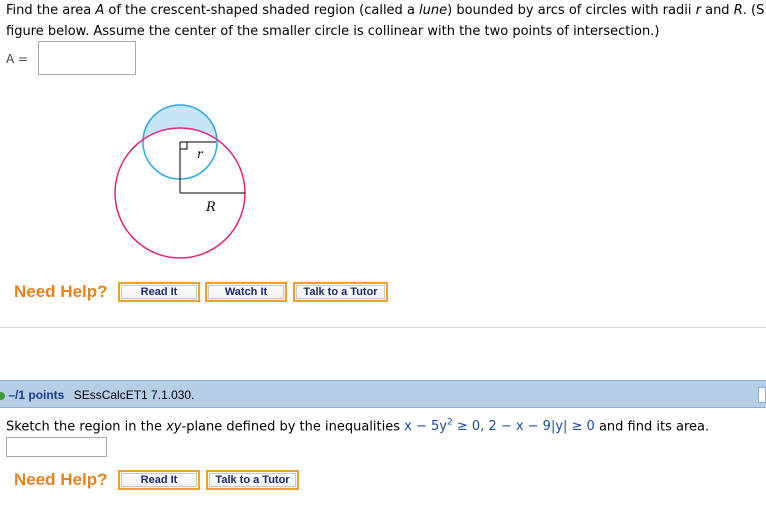  Describe the element at coordinates (180, 181) in the screenshot. I see `lune-figure: r R` at that location.